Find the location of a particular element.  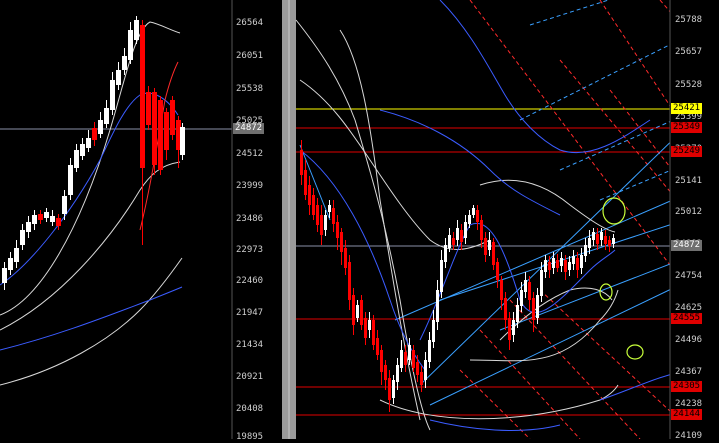

right-axis-tick: 24238 is located at coordinates (689, 404).